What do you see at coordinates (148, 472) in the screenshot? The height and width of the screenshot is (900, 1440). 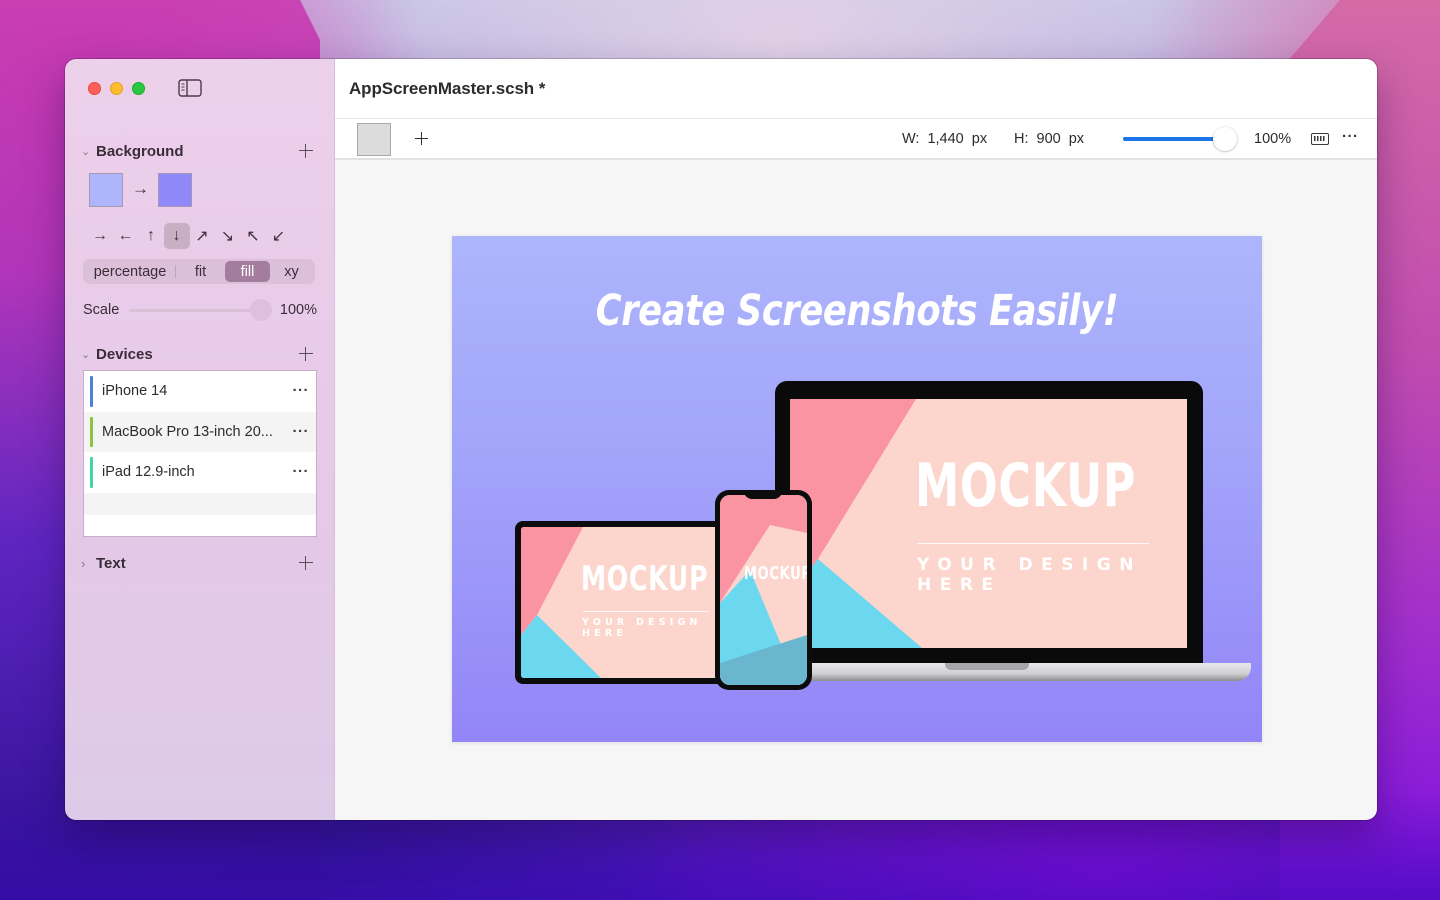 I see `device-name: iPad 12.9-inch` at bounding box center [148, 472].